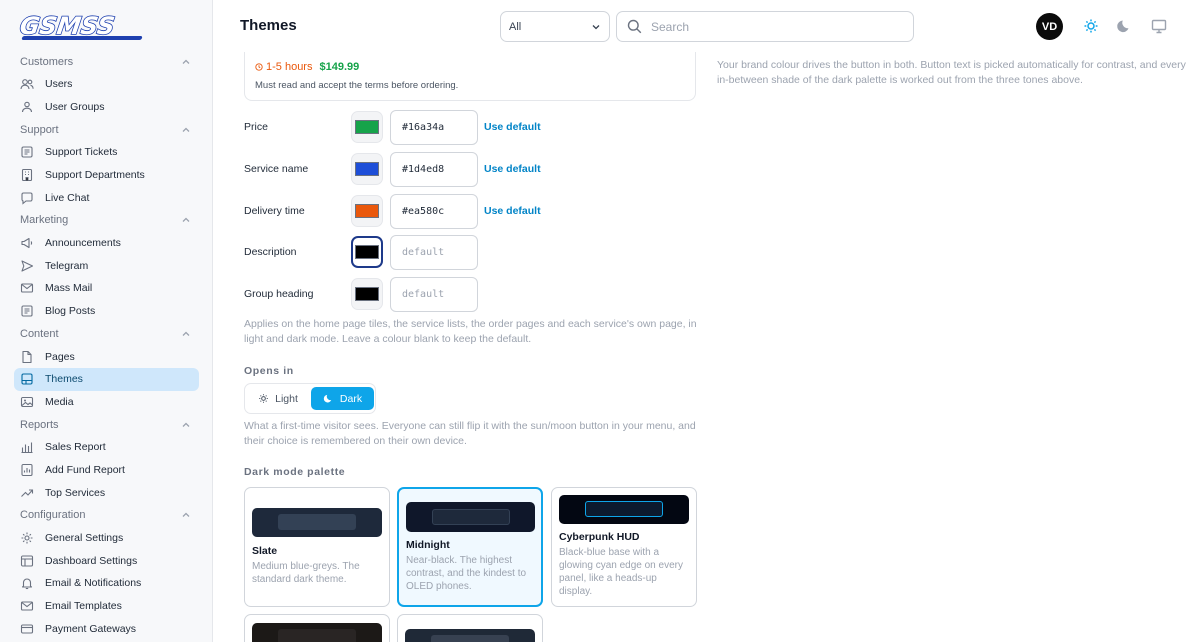 This screenshot has width=1200, height=642. I want to click on color-swatch-group-heading, so click(367, 294).